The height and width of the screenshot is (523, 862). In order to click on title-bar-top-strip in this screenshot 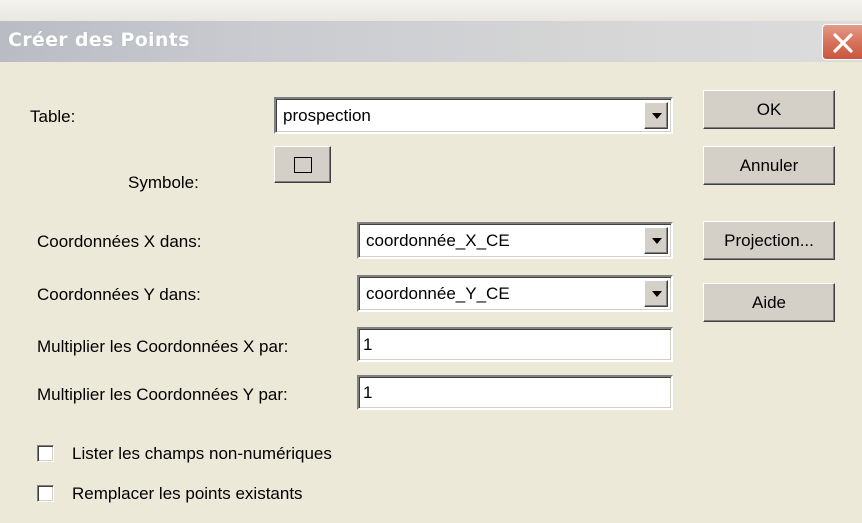, I will do `click(431, 10)`.